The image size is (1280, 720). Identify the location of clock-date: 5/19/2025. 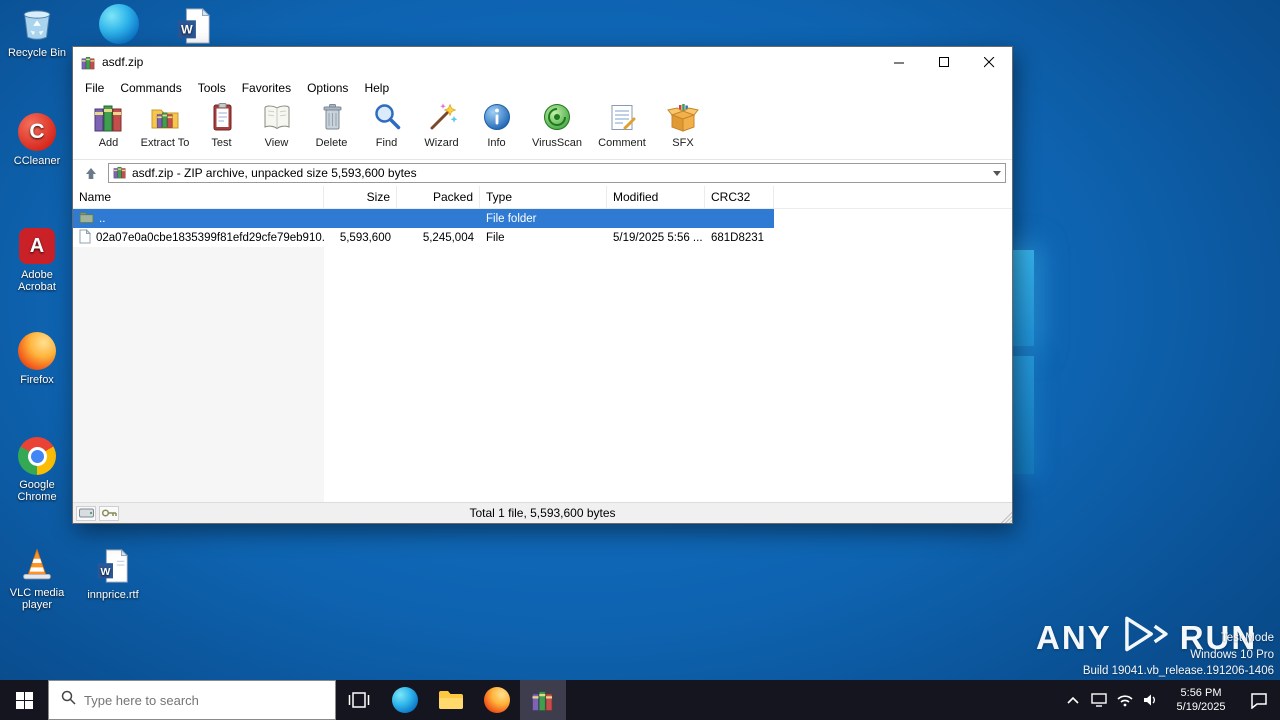
(1201, 707).